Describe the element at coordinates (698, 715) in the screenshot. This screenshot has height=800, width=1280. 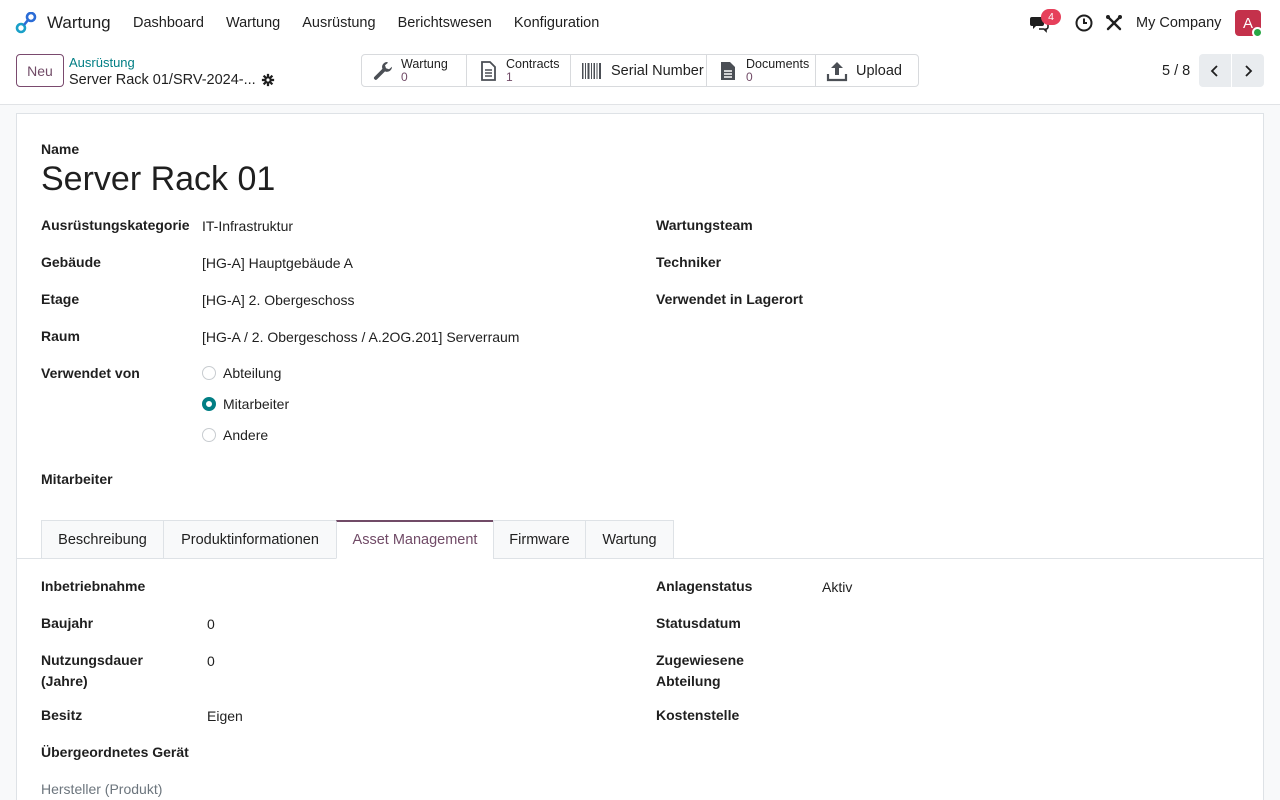
I see `kostenstelle-label: Kostenstelle` at that location.